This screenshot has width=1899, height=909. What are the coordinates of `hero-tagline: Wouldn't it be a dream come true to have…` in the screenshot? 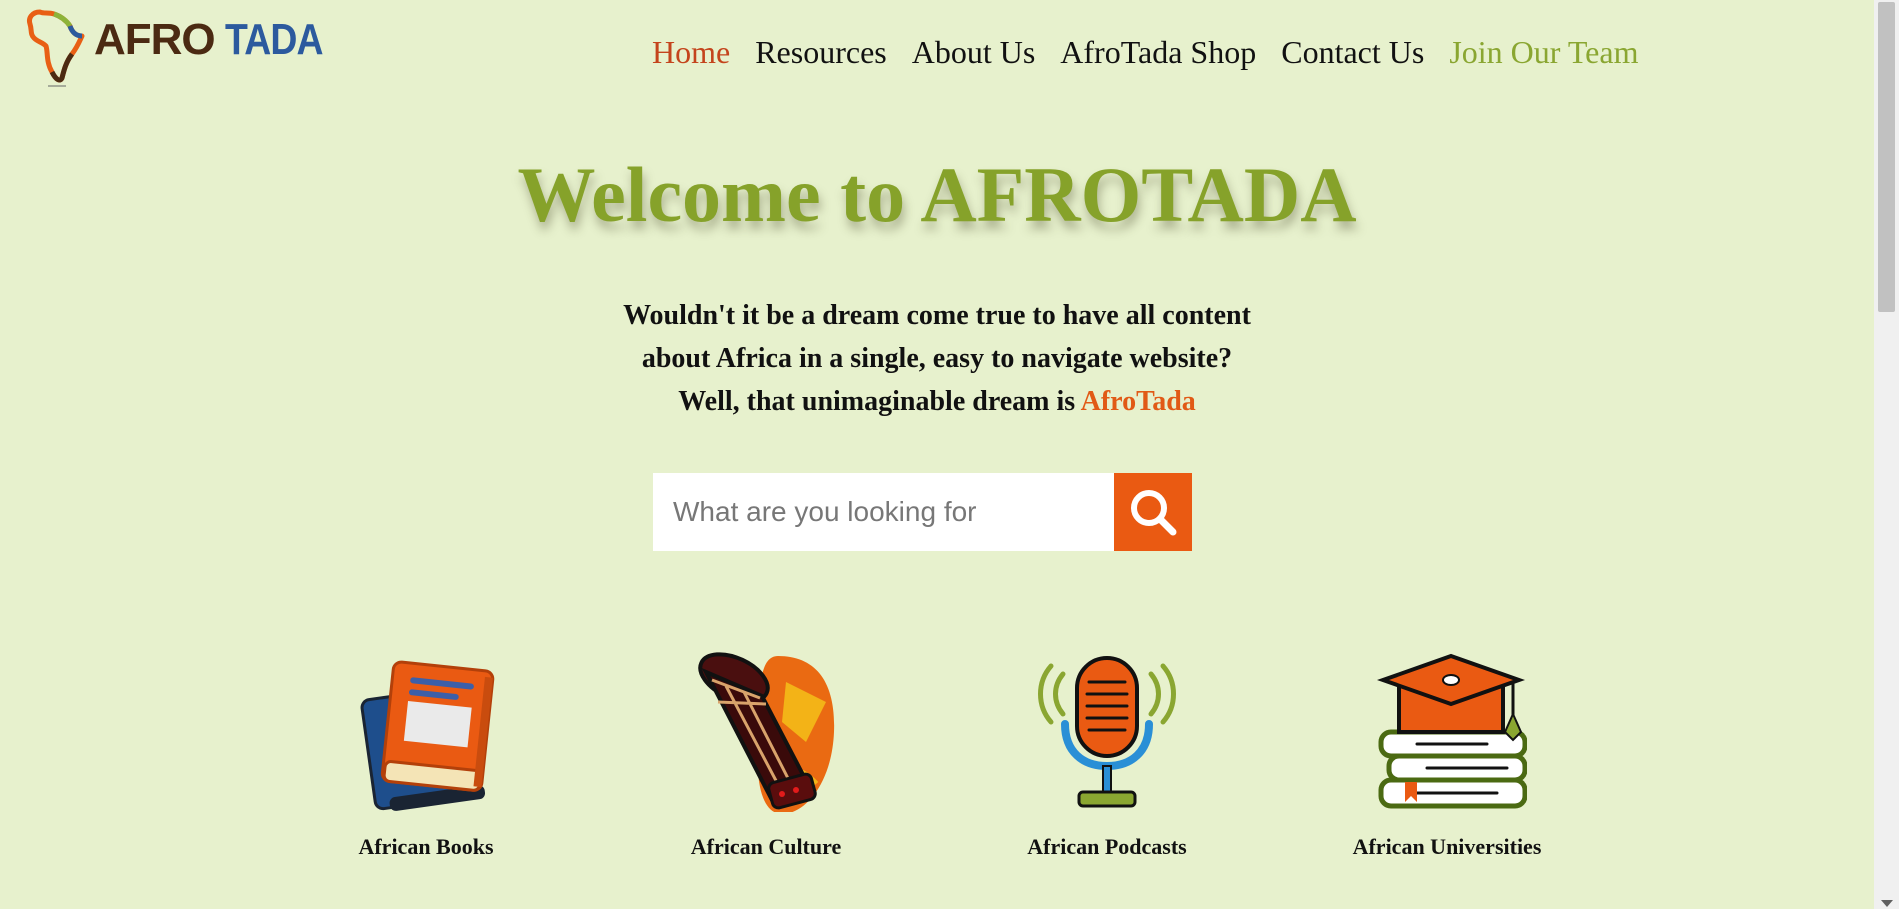 It's located at (937, 358).